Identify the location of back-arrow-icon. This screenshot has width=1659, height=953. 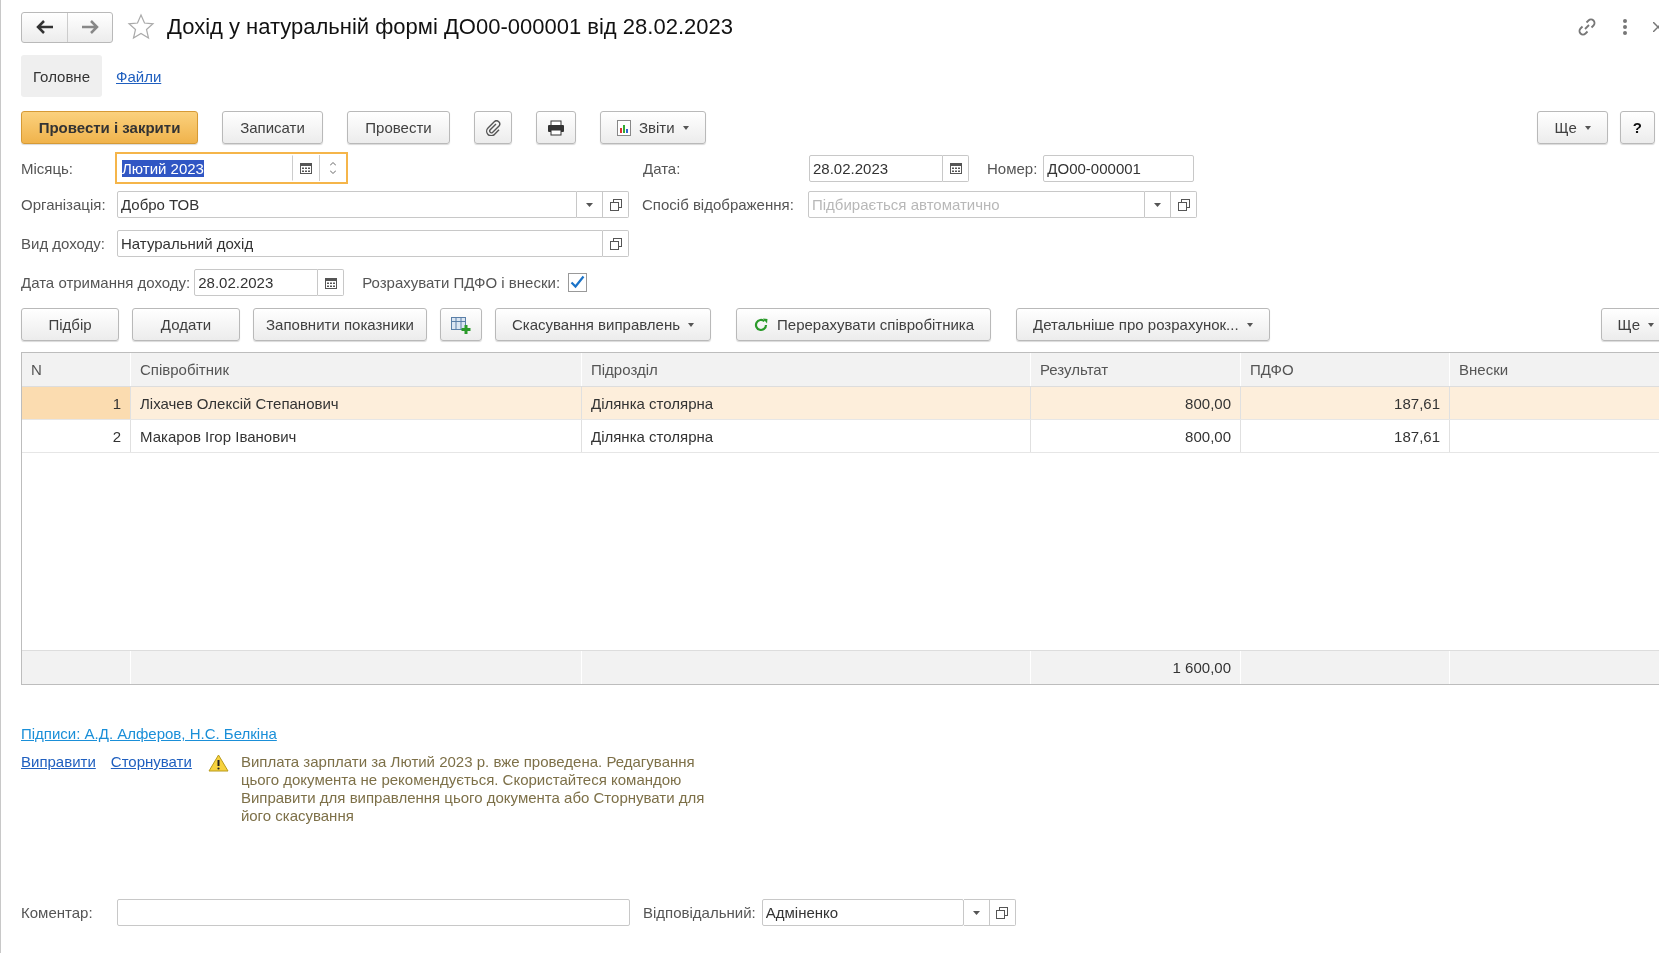
(44, 27).